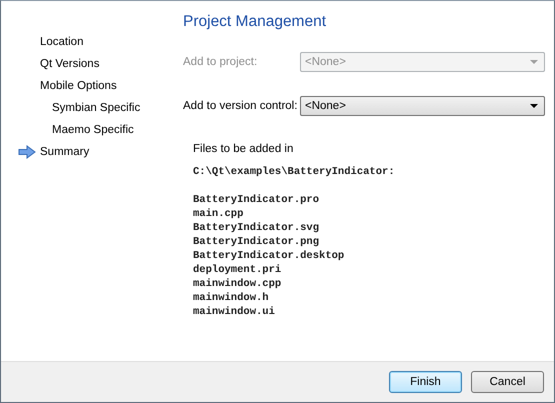 The width and height of the screenshot is (555, 403). I want to click on file-name: BatteryIndicator.png, so click(256, 242).